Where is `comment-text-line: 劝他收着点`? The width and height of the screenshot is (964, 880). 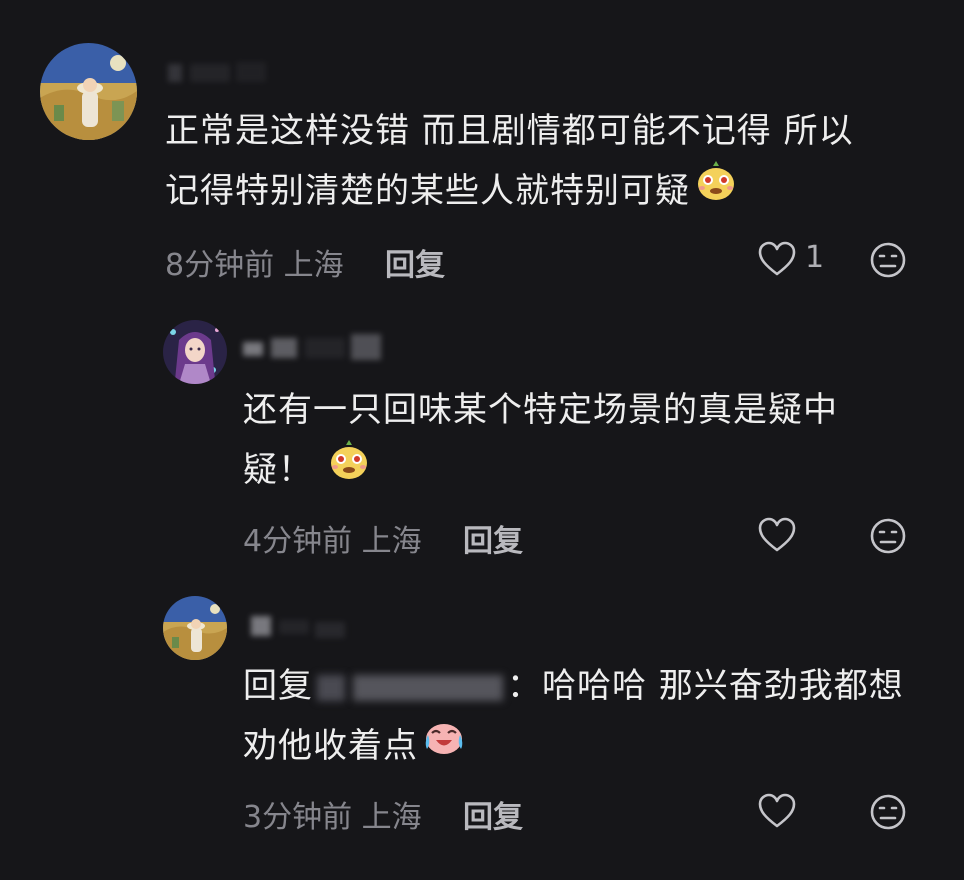 comment-text-line: 劝他收着点 is located at coordinates (573, 746).